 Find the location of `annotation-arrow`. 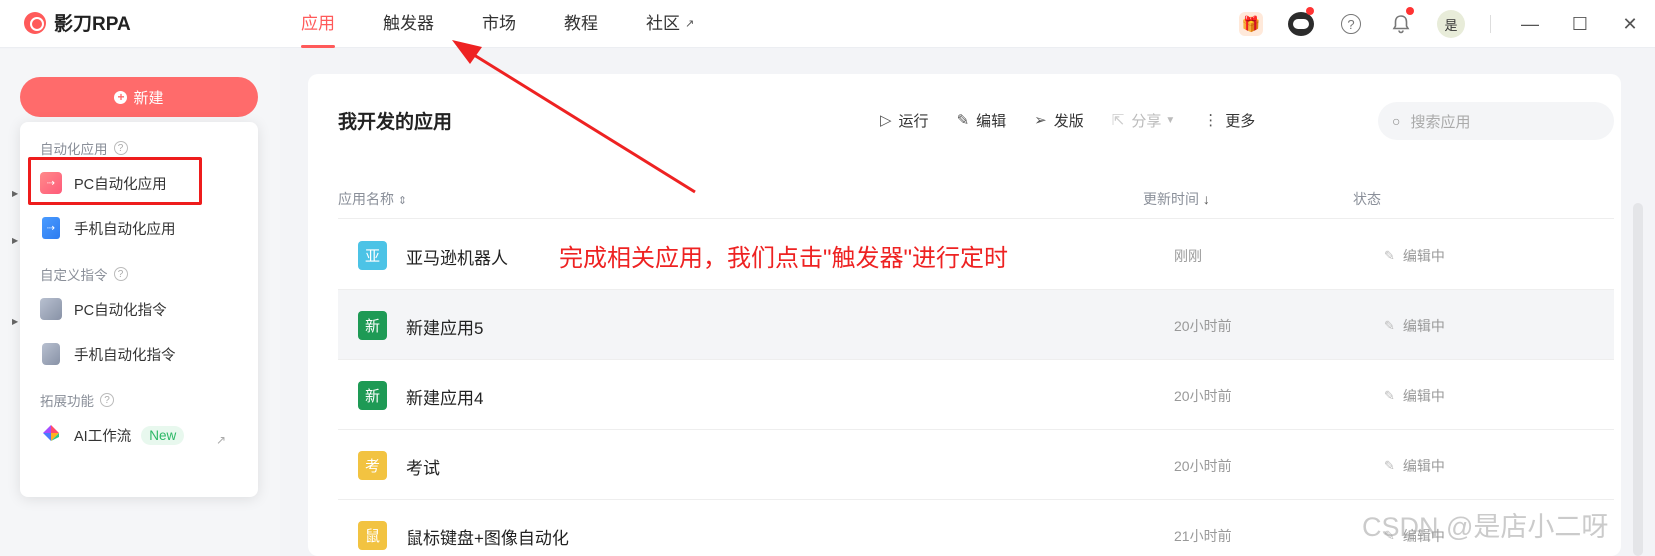

annotation-arrow is located at coordinates (574, 117).